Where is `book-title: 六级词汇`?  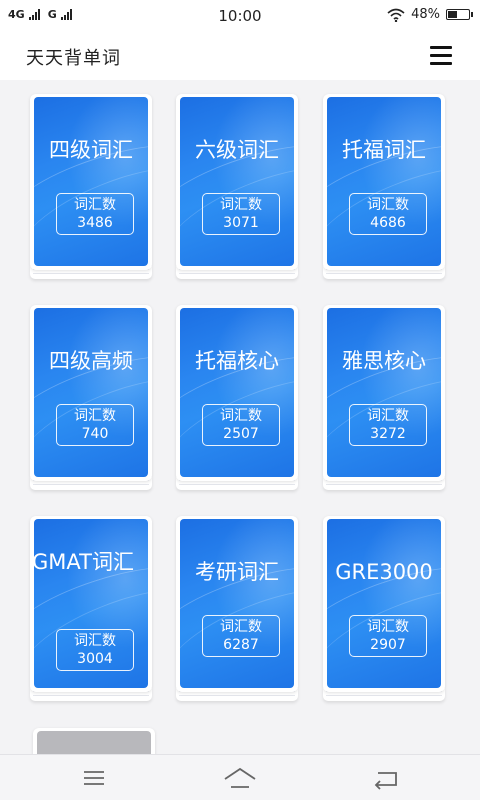
book-title: 六级词汇 is located at coordinates (237, 150).